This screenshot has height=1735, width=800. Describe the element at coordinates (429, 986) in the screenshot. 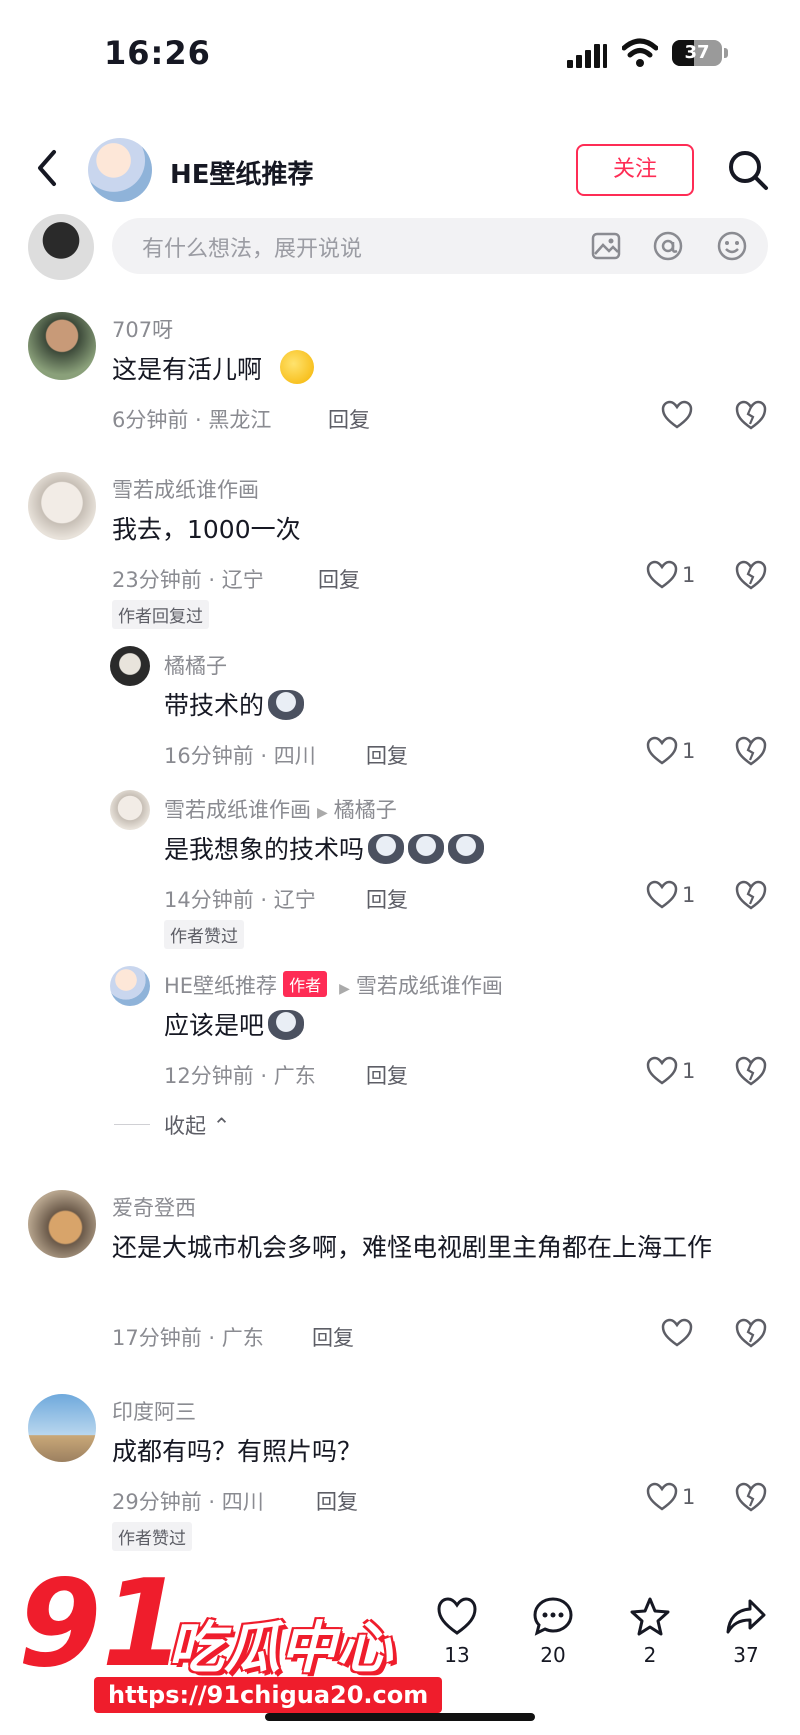

I see `reply-target: 雪若成纸谁作画` at that location.